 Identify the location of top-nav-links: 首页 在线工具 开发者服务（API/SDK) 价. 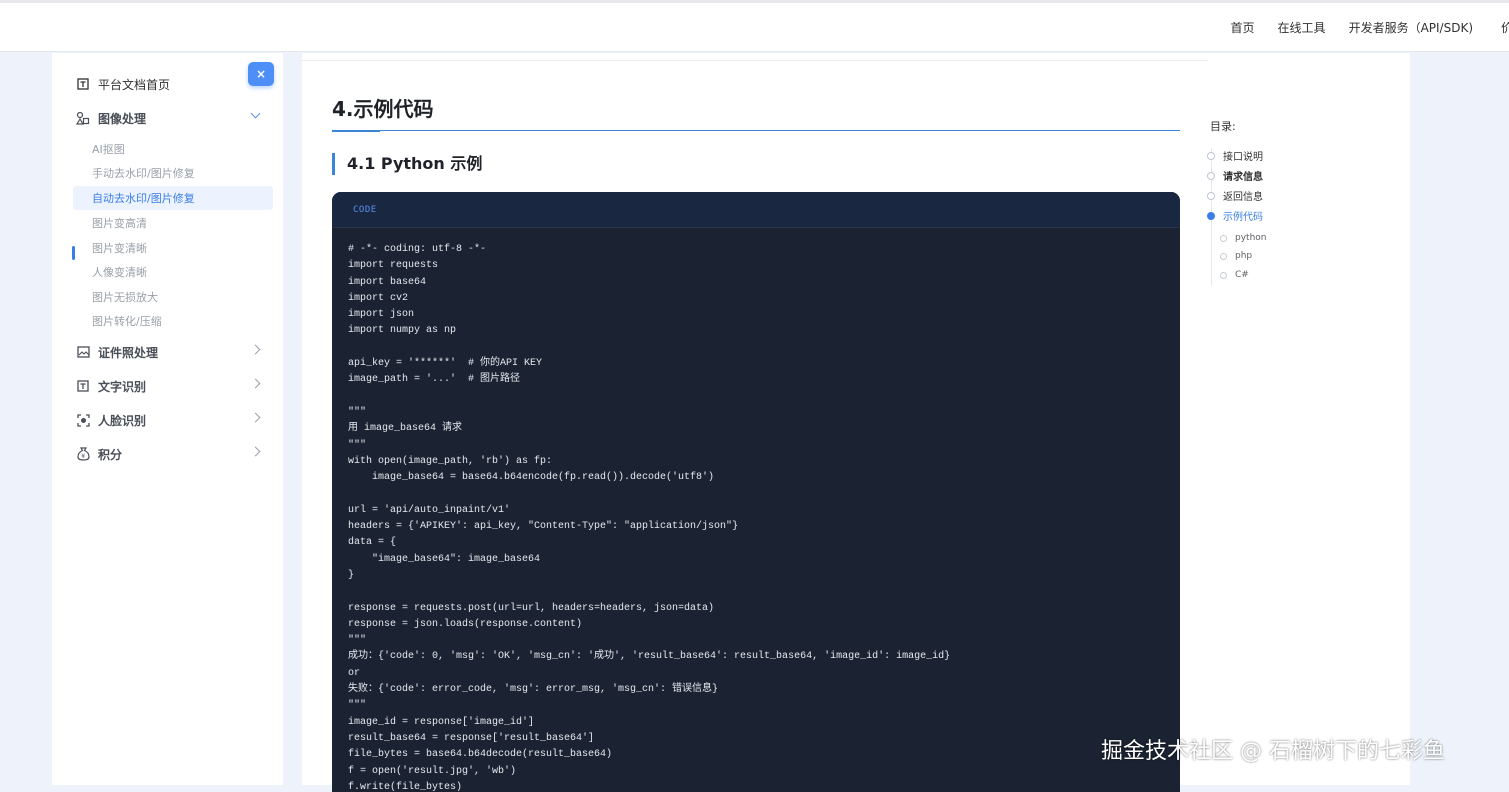
(1358, 27).